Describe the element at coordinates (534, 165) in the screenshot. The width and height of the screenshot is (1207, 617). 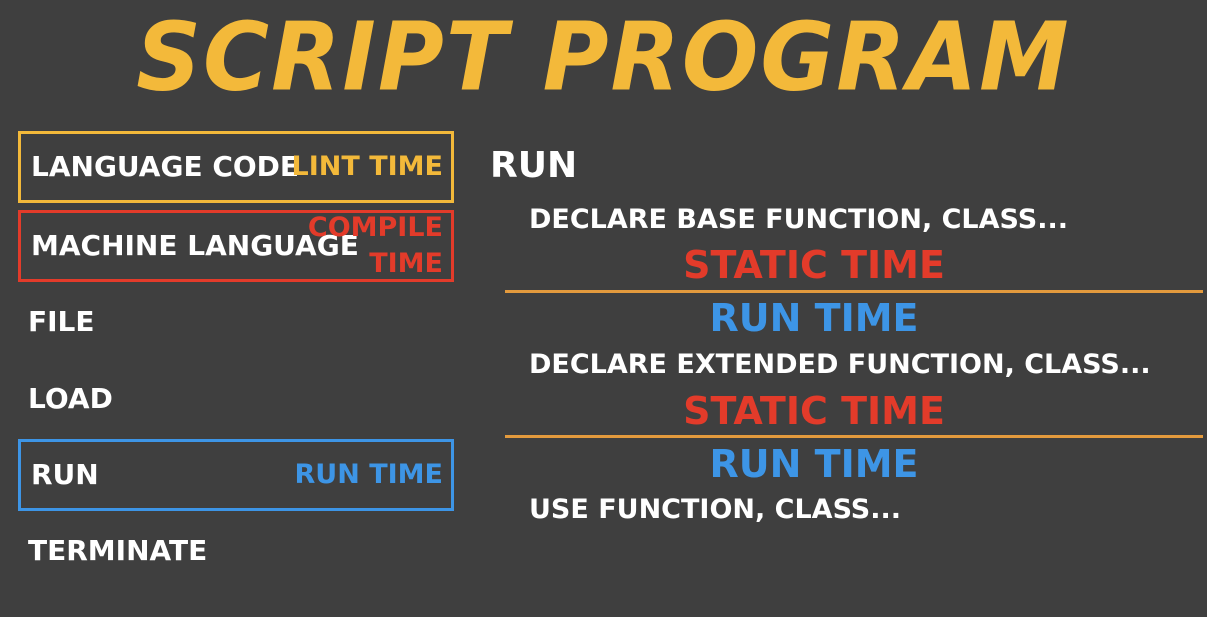
I see `run-heading: RUN` at that location.